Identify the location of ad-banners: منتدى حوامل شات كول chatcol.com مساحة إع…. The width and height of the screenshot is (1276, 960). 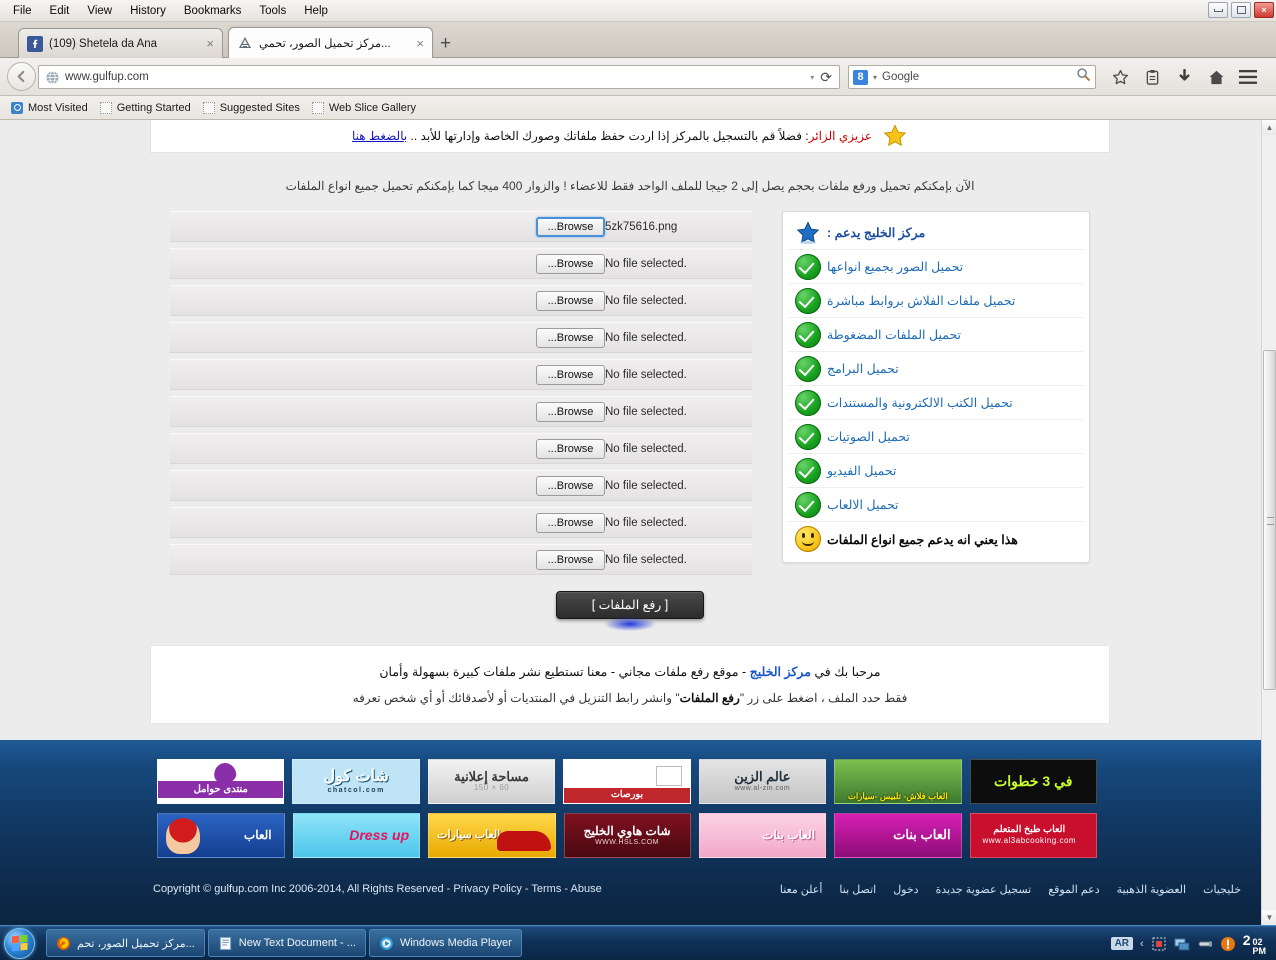
(627, 813).